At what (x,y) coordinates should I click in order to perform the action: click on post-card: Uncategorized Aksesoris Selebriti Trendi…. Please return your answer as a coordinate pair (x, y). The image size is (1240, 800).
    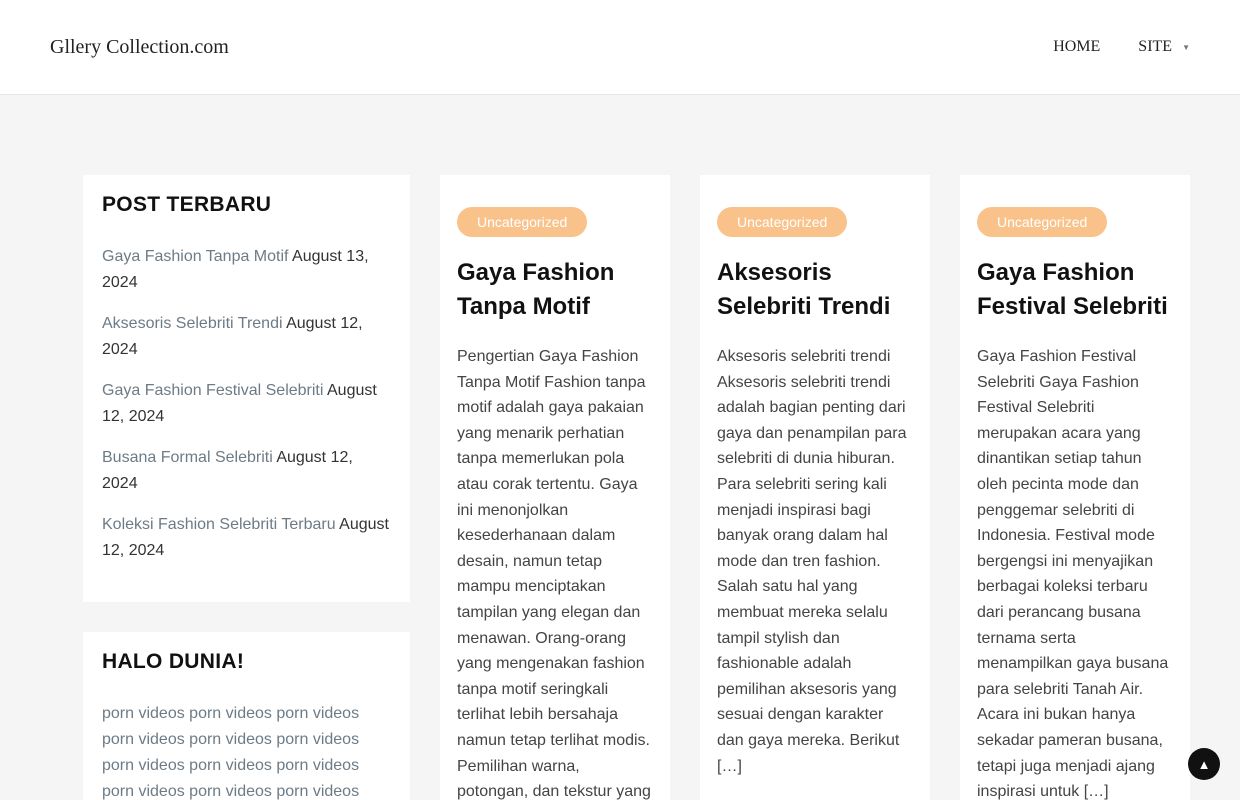
    Looking at the image, I should click on (815, 487).